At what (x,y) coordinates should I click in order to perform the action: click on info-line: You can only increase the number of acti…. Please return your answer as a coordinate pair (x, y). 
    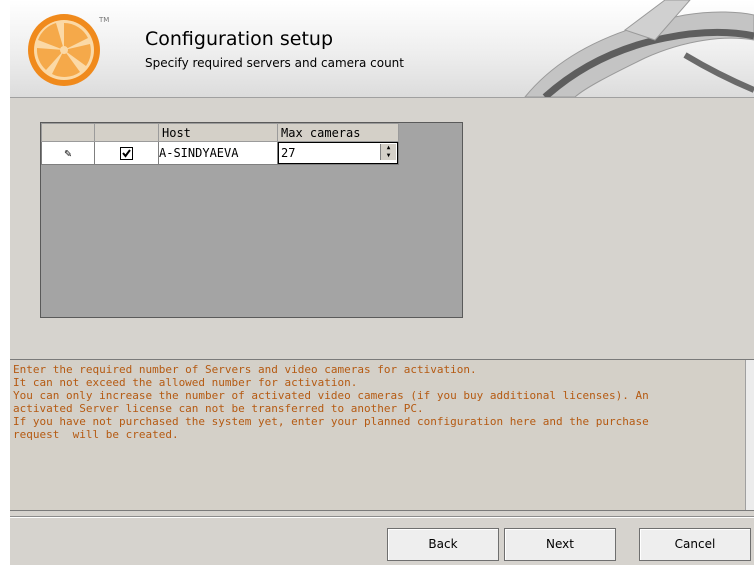
    Looking at the image, I should click on (331, 395).